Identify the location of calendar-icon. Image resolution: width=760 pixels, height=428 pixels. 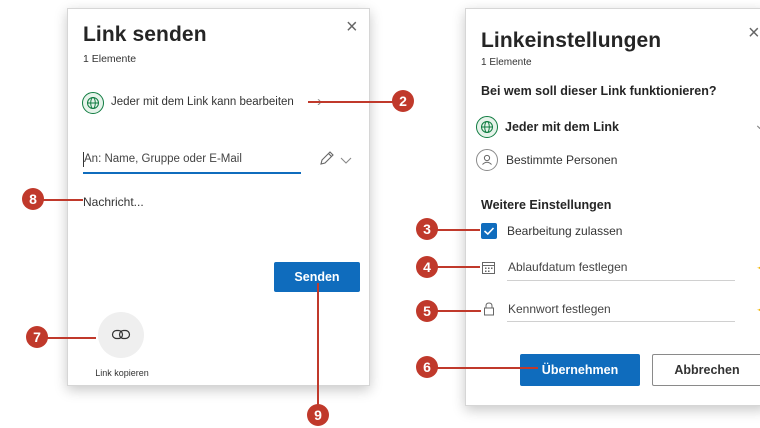
(488, 267).